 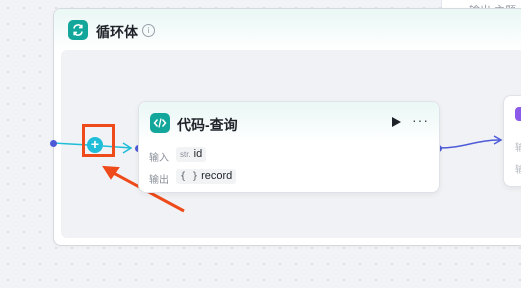 What do you see at coordinates (185, 154) in the screenshot?
I see `string-type-icon: str.` at bounding box center [185, 154].